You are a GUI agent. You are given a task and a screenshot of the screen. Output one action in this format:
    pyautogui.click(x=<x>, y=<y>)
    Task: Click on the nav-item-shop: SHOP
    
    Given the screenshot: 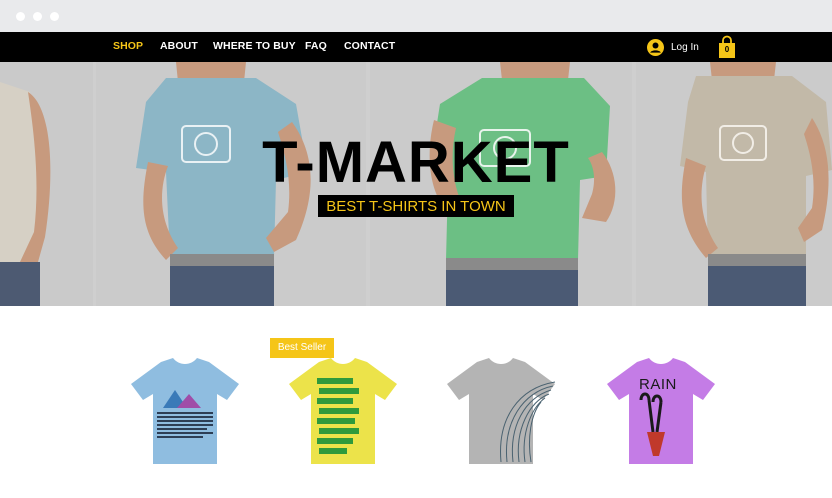 What is the action you would take?
    pyautogui.click(x=128, y=46)
    